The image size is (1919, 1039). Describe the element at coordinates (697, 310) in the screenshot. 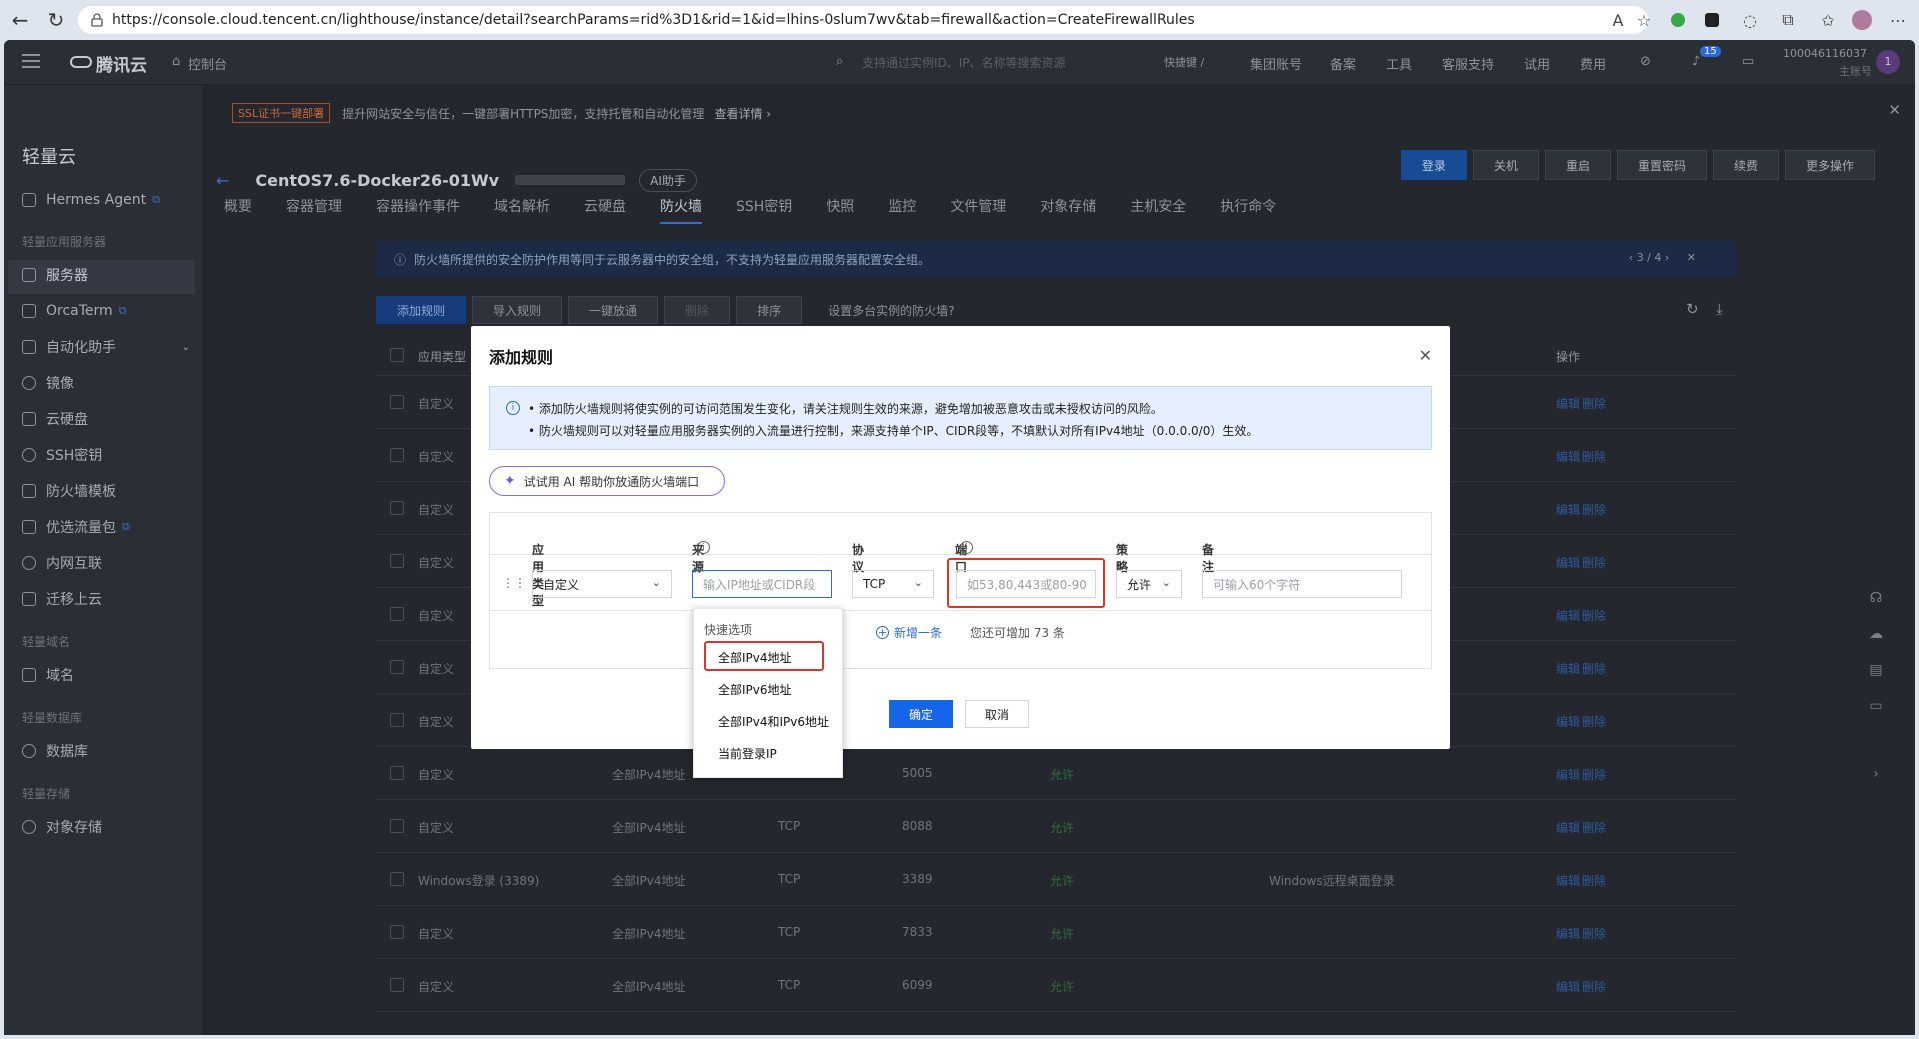

I see `delete-rules-button: 删除` at that location.